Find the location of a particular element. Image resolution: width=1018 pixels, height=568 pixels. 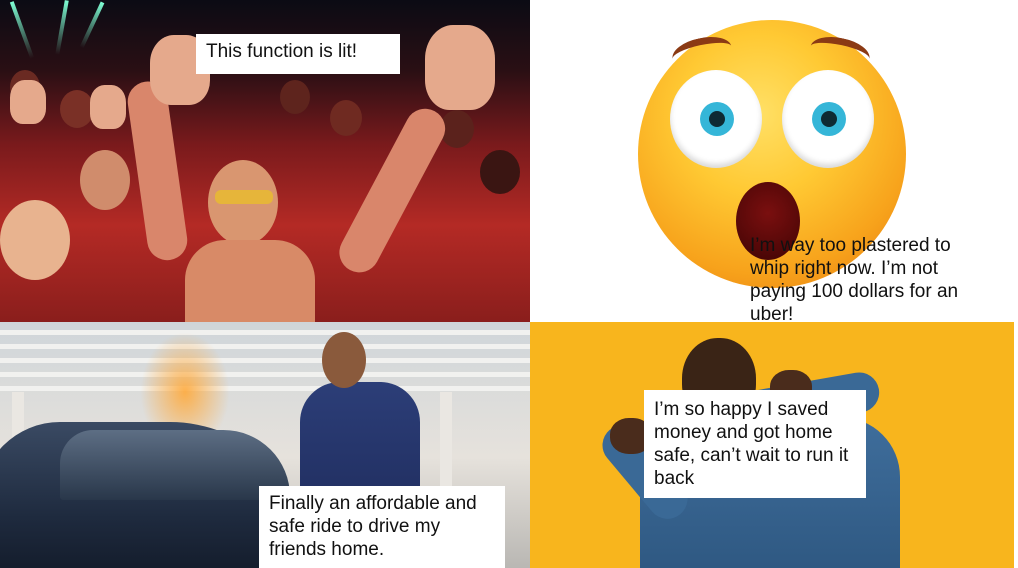

left-iris is located at coordinates (717, 119).